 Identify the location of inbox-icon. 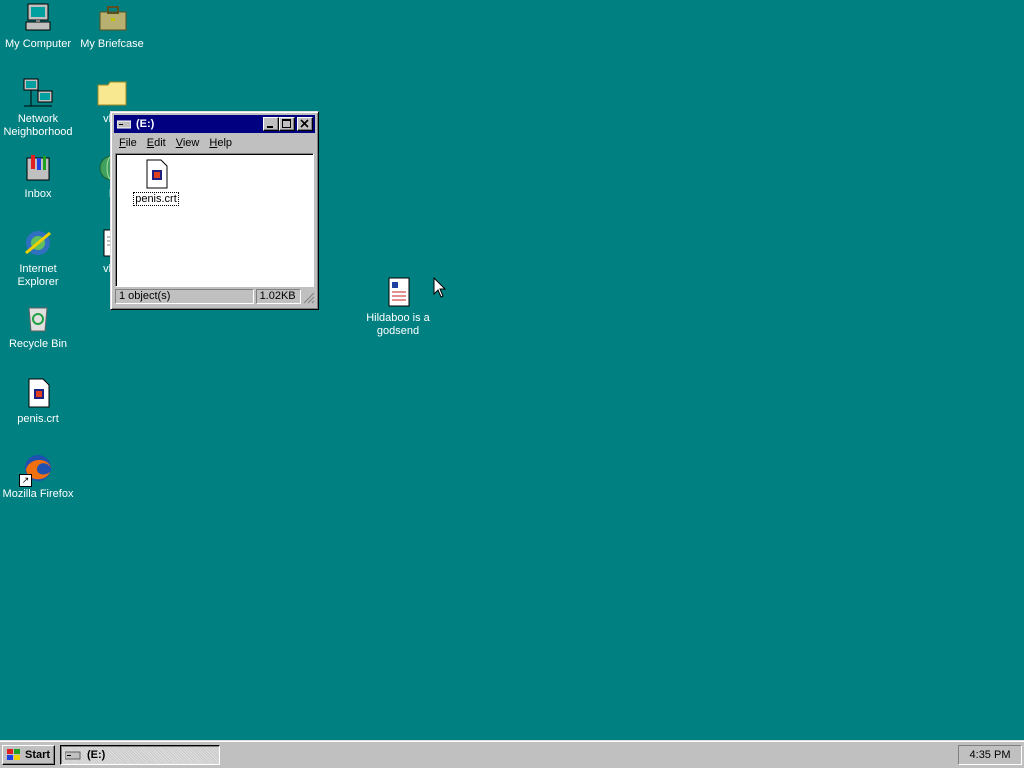
(38, 168).